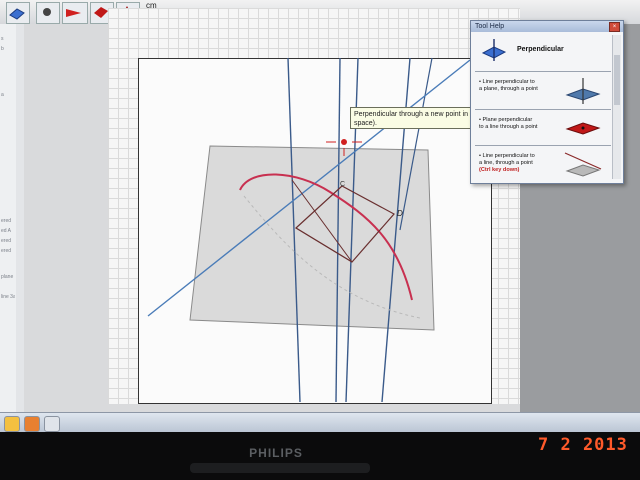  I want to click on monitor-stand, so click(280, 468).